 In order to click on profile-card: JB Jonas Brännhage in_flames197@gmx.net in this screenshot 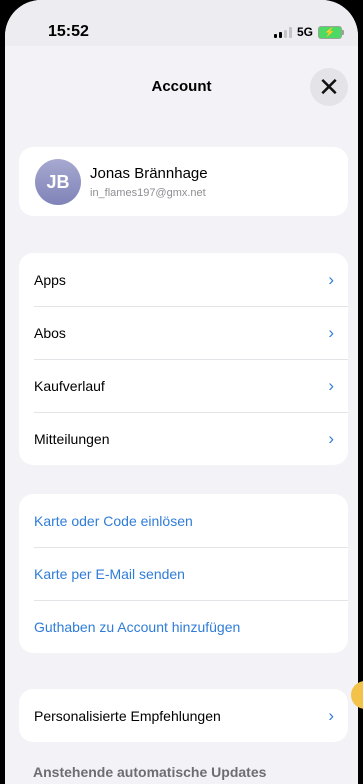, I will do `click(183, 181)`.